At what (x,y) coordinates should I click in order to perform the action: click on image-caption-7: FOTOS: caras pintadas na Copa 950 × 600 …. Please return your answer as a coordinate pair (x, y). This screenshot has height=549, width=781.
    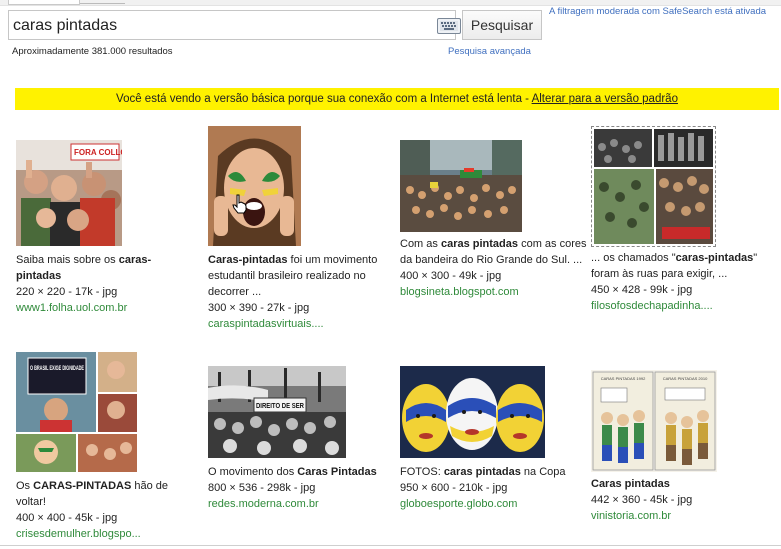
    Looking at the image, I should click on (490, 488).